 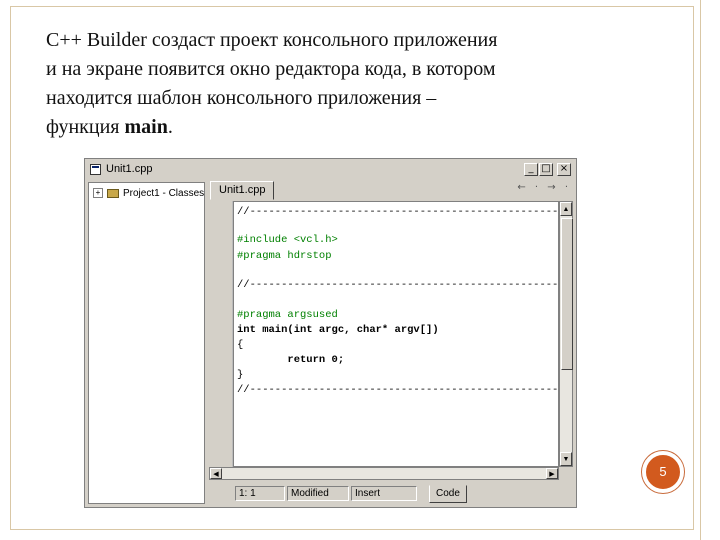 I want to click on tab-code: Code, so click(x=448, y=494).